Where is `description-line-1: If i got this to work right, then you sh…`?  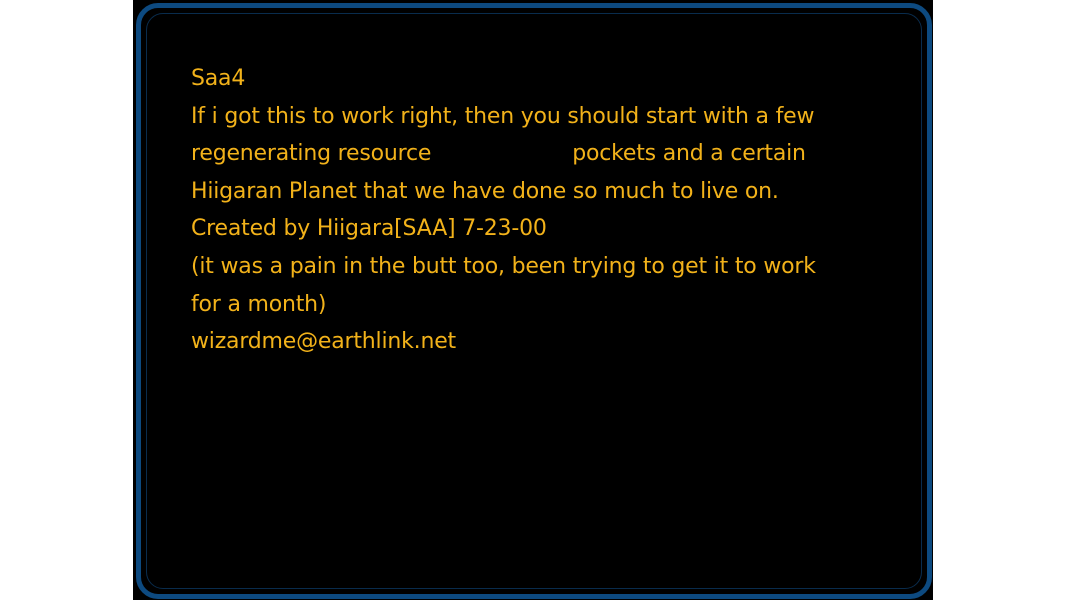
description-line-1: If i got this to work right, then you sh… is located at coordinates (503, 116).